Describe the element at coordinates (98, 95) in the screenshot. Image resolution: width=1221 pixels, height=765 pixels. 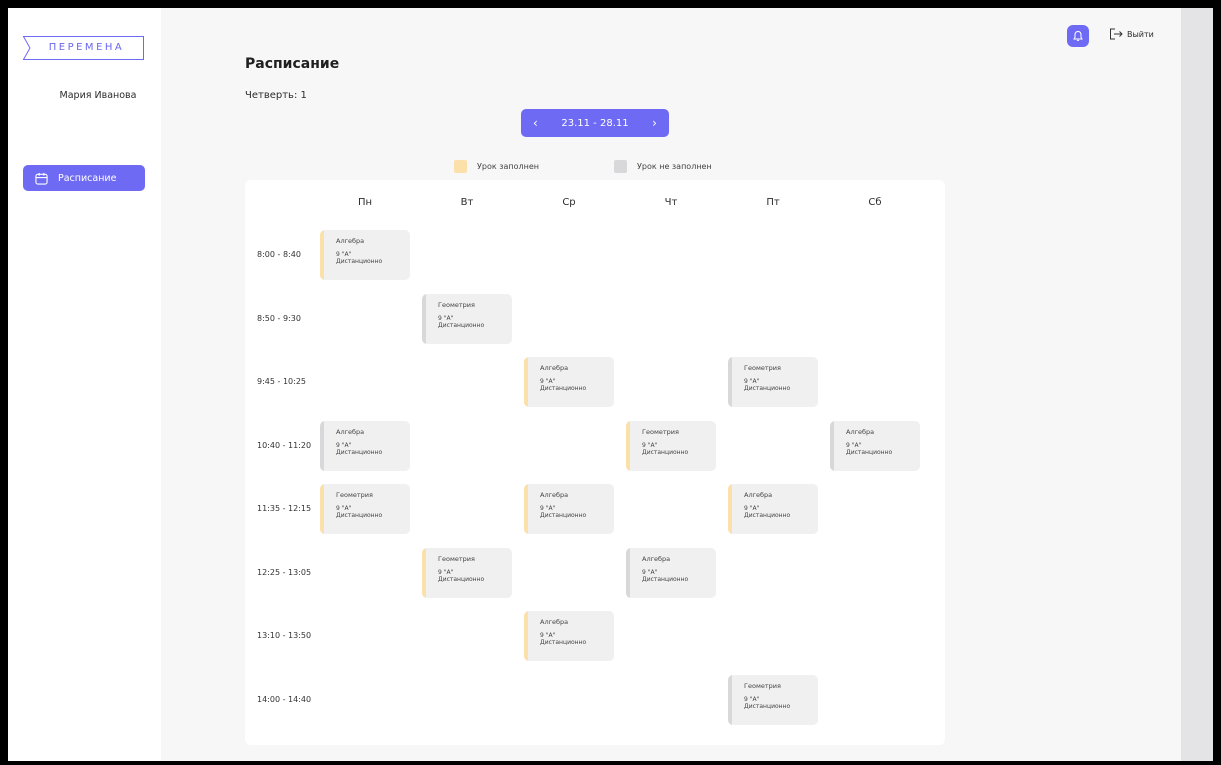
I see `user-name: Мария Иванова` at that location.